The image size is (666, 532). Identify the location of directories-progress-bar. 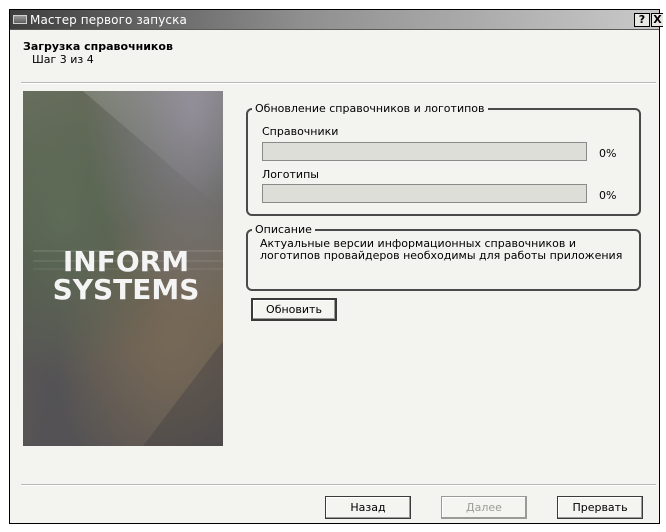
(424, 151).